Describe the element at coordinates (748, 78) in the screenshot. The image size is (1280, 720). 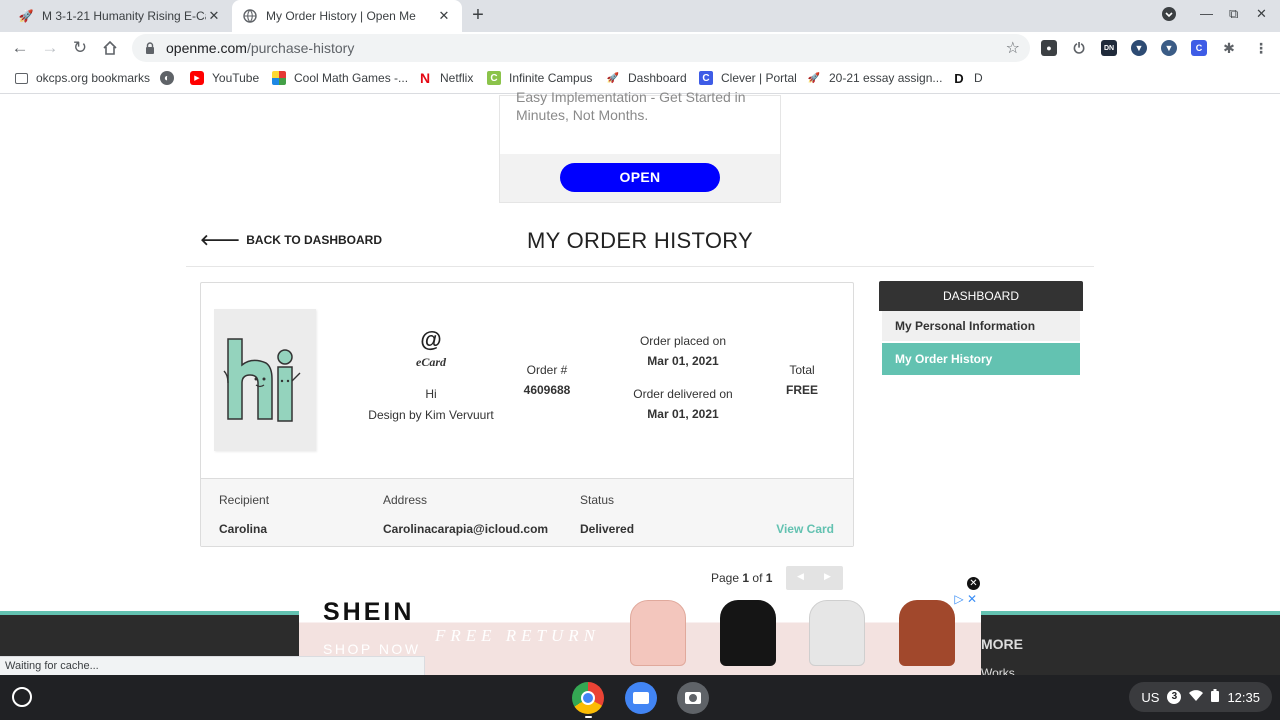
I see `bookmark-clever: C Clever | Portal` at that location.